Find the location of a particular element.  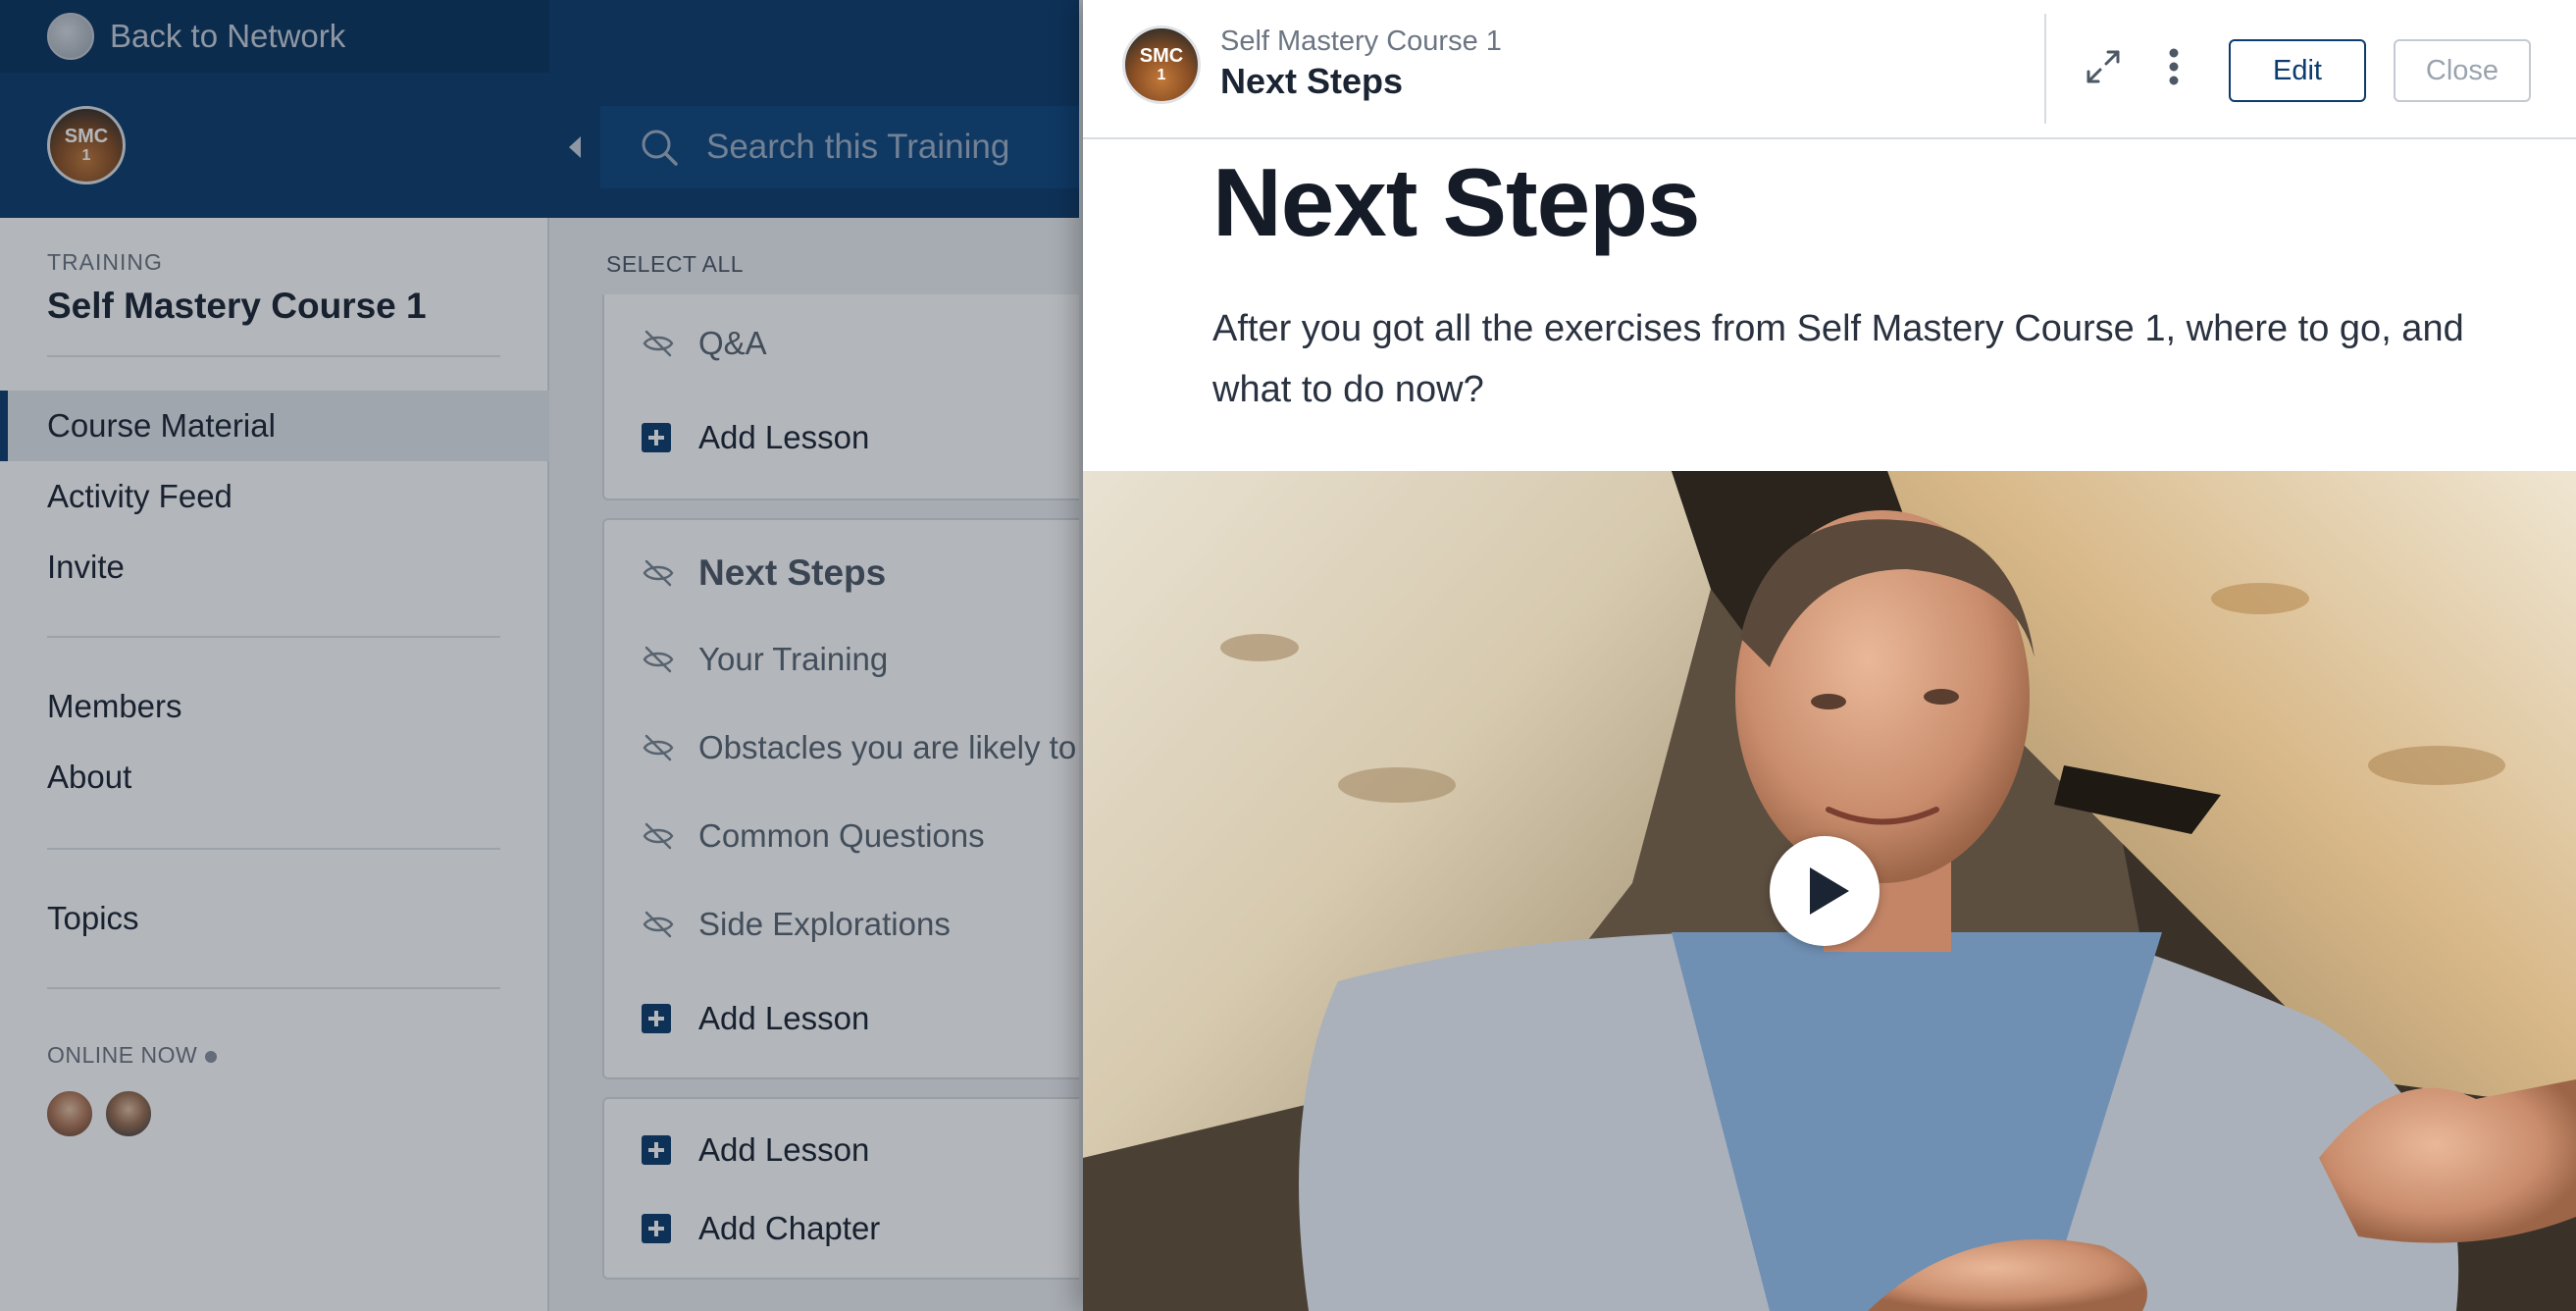

search-icon is located at coordinates (660, 148).